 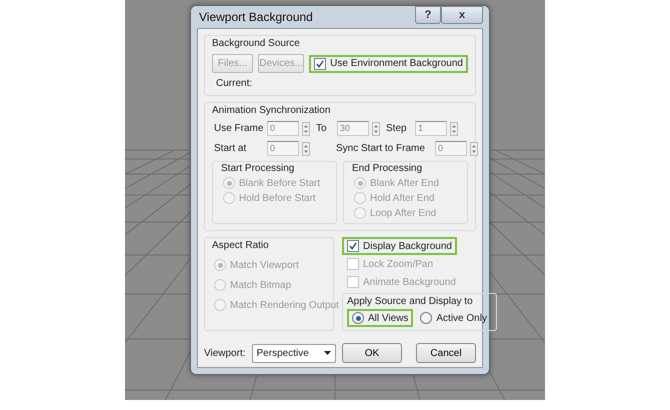 What do you see at coordinates (225, 353) in the screenshot?
I see `viewport-label: Viewport:` at bounding box center [225, 353].